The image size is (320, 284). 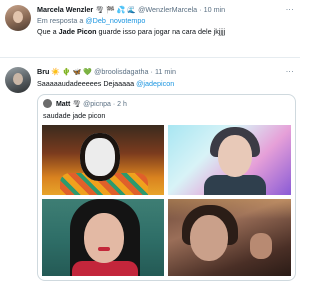 I want to click on tweet-header: Bru ☀️ 🌵 🦋 💚 @broolisdagatha · 11 min, so click(x=106, y=72).